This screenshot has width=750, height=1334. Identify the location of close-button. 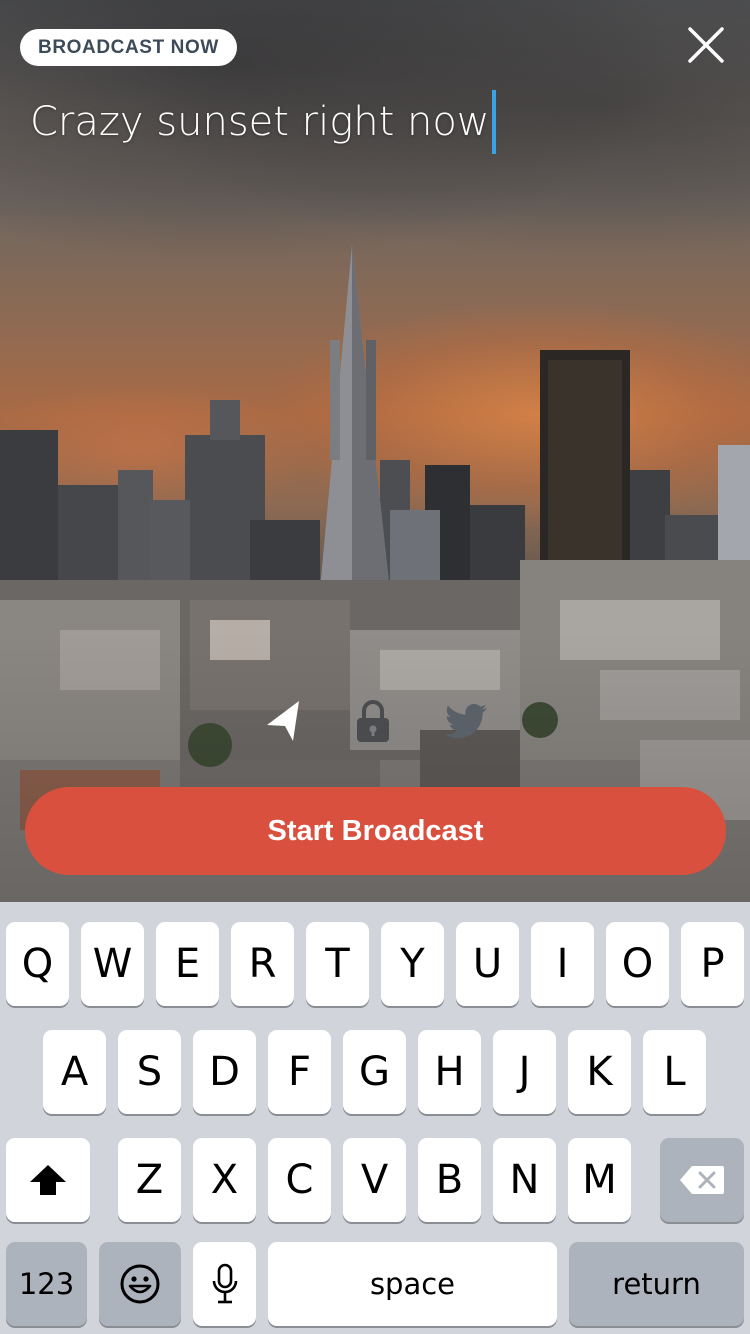
(706, 45).